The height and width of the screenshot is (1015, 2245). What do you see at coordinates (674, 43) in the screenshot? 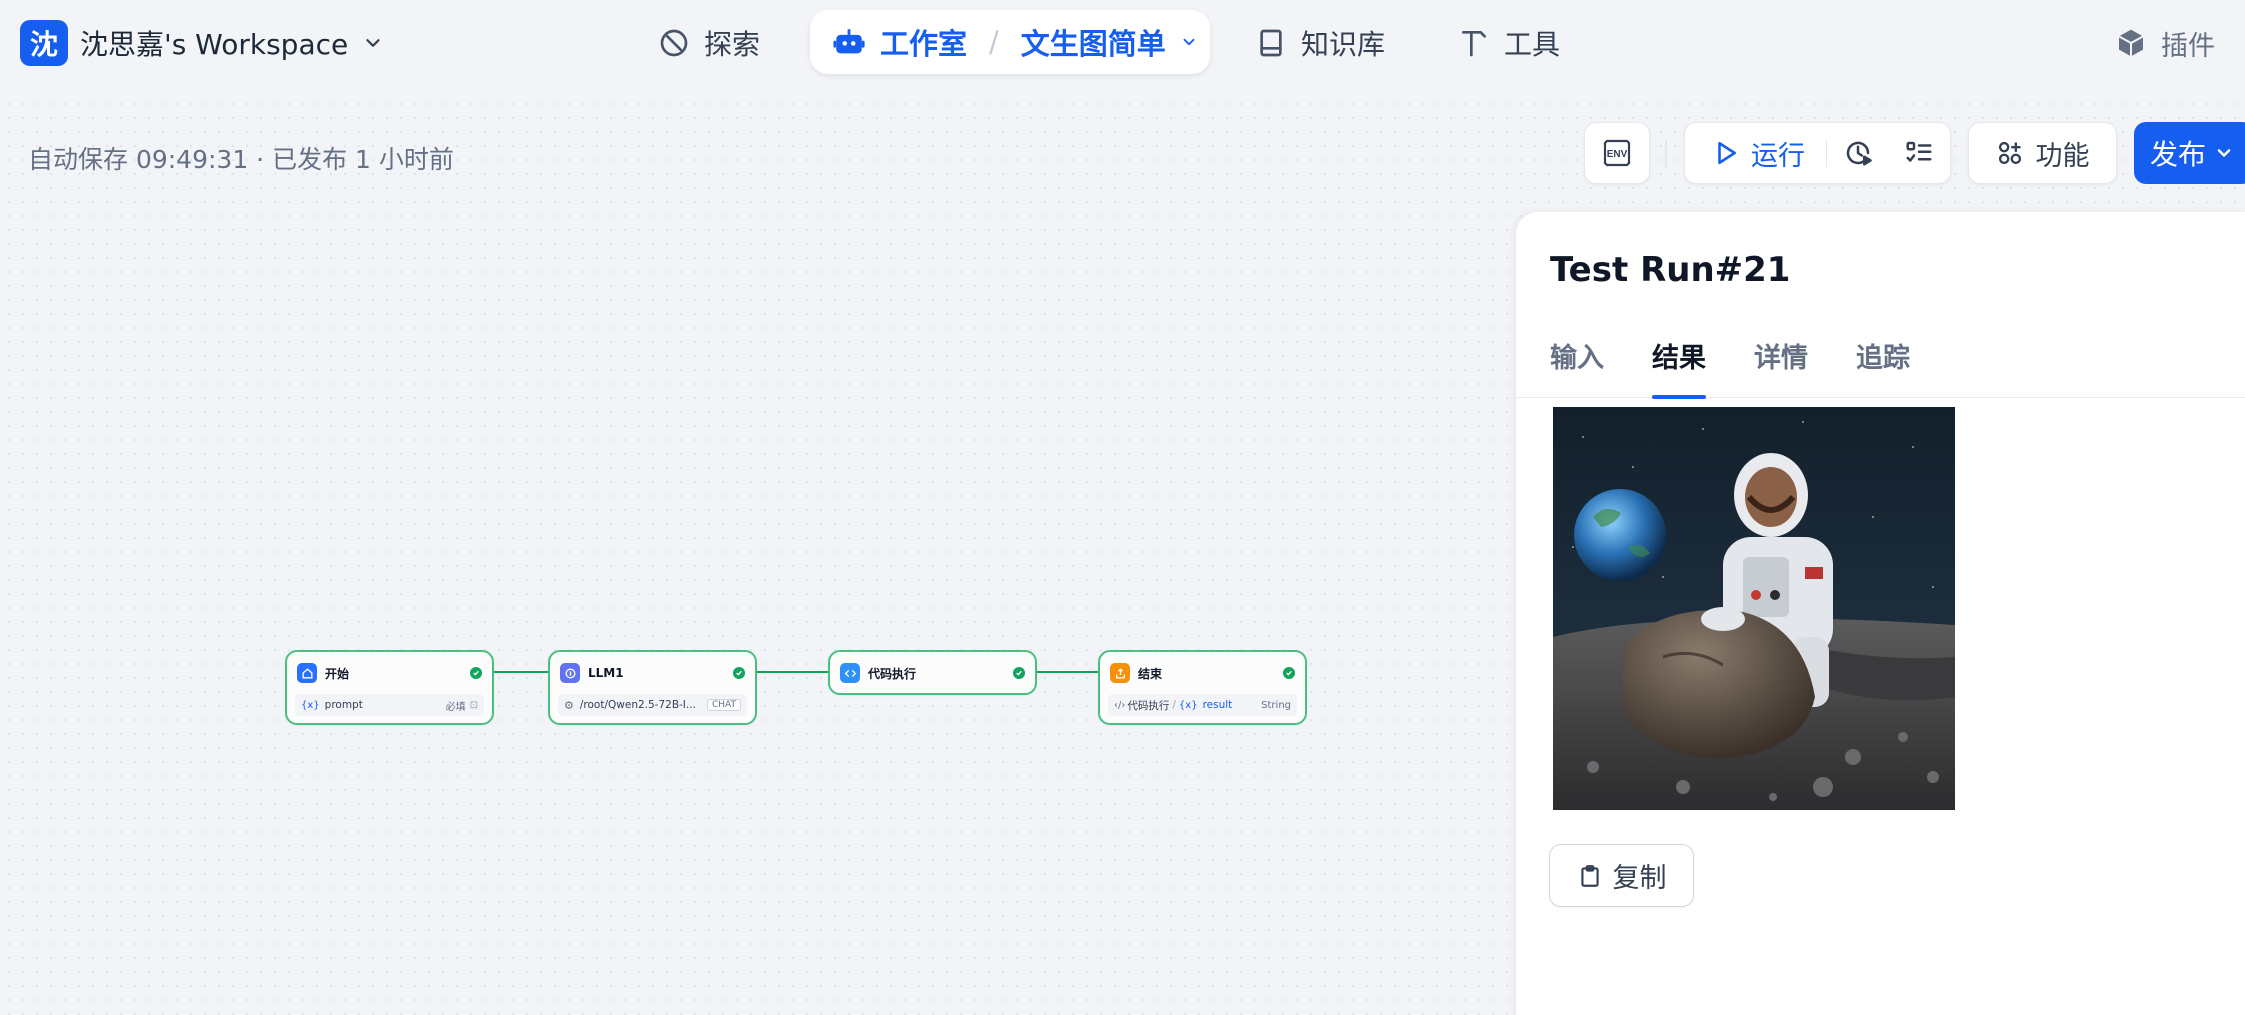
I see `compass-icon` at bounding box center [674, 43].